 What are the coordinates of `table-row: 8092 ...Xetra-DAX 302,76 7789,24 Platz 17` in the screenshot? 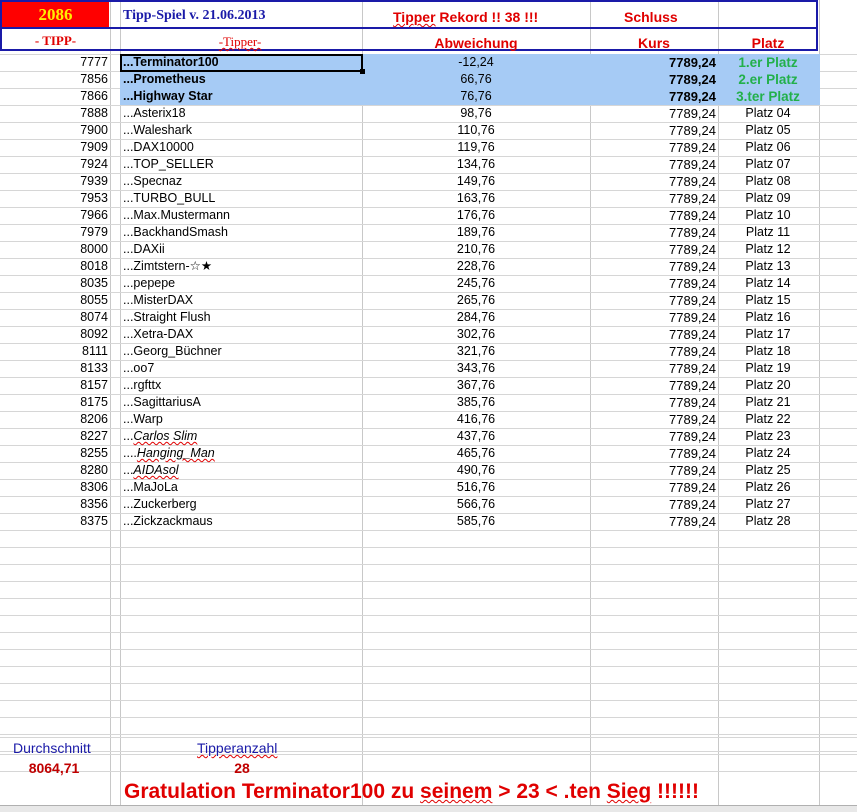 It's located at (428, 334).